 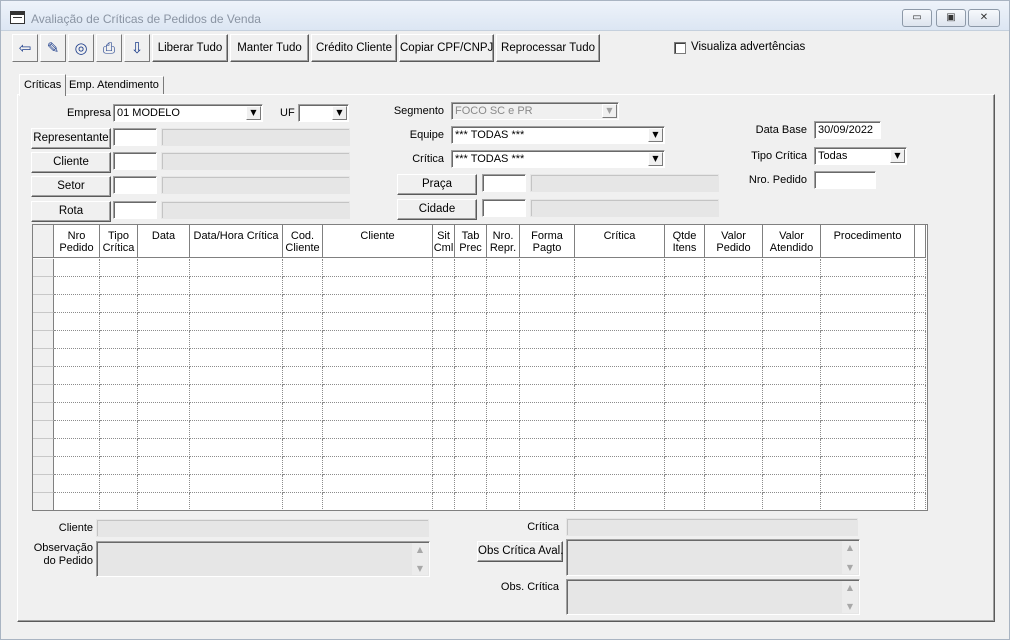 I want to click on visualiza-advertencias-checkbox, so click(x=680, y=48).